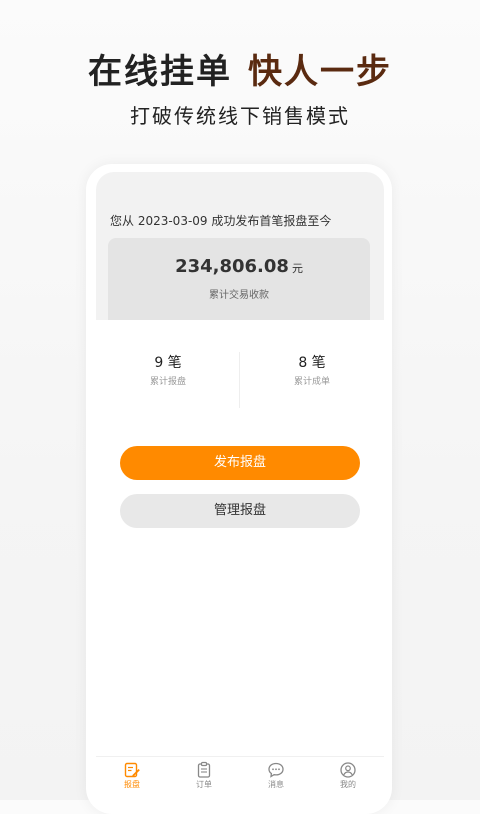 The image size is (480, 814). I want to click on clipboard-icon, so click(204, 769).